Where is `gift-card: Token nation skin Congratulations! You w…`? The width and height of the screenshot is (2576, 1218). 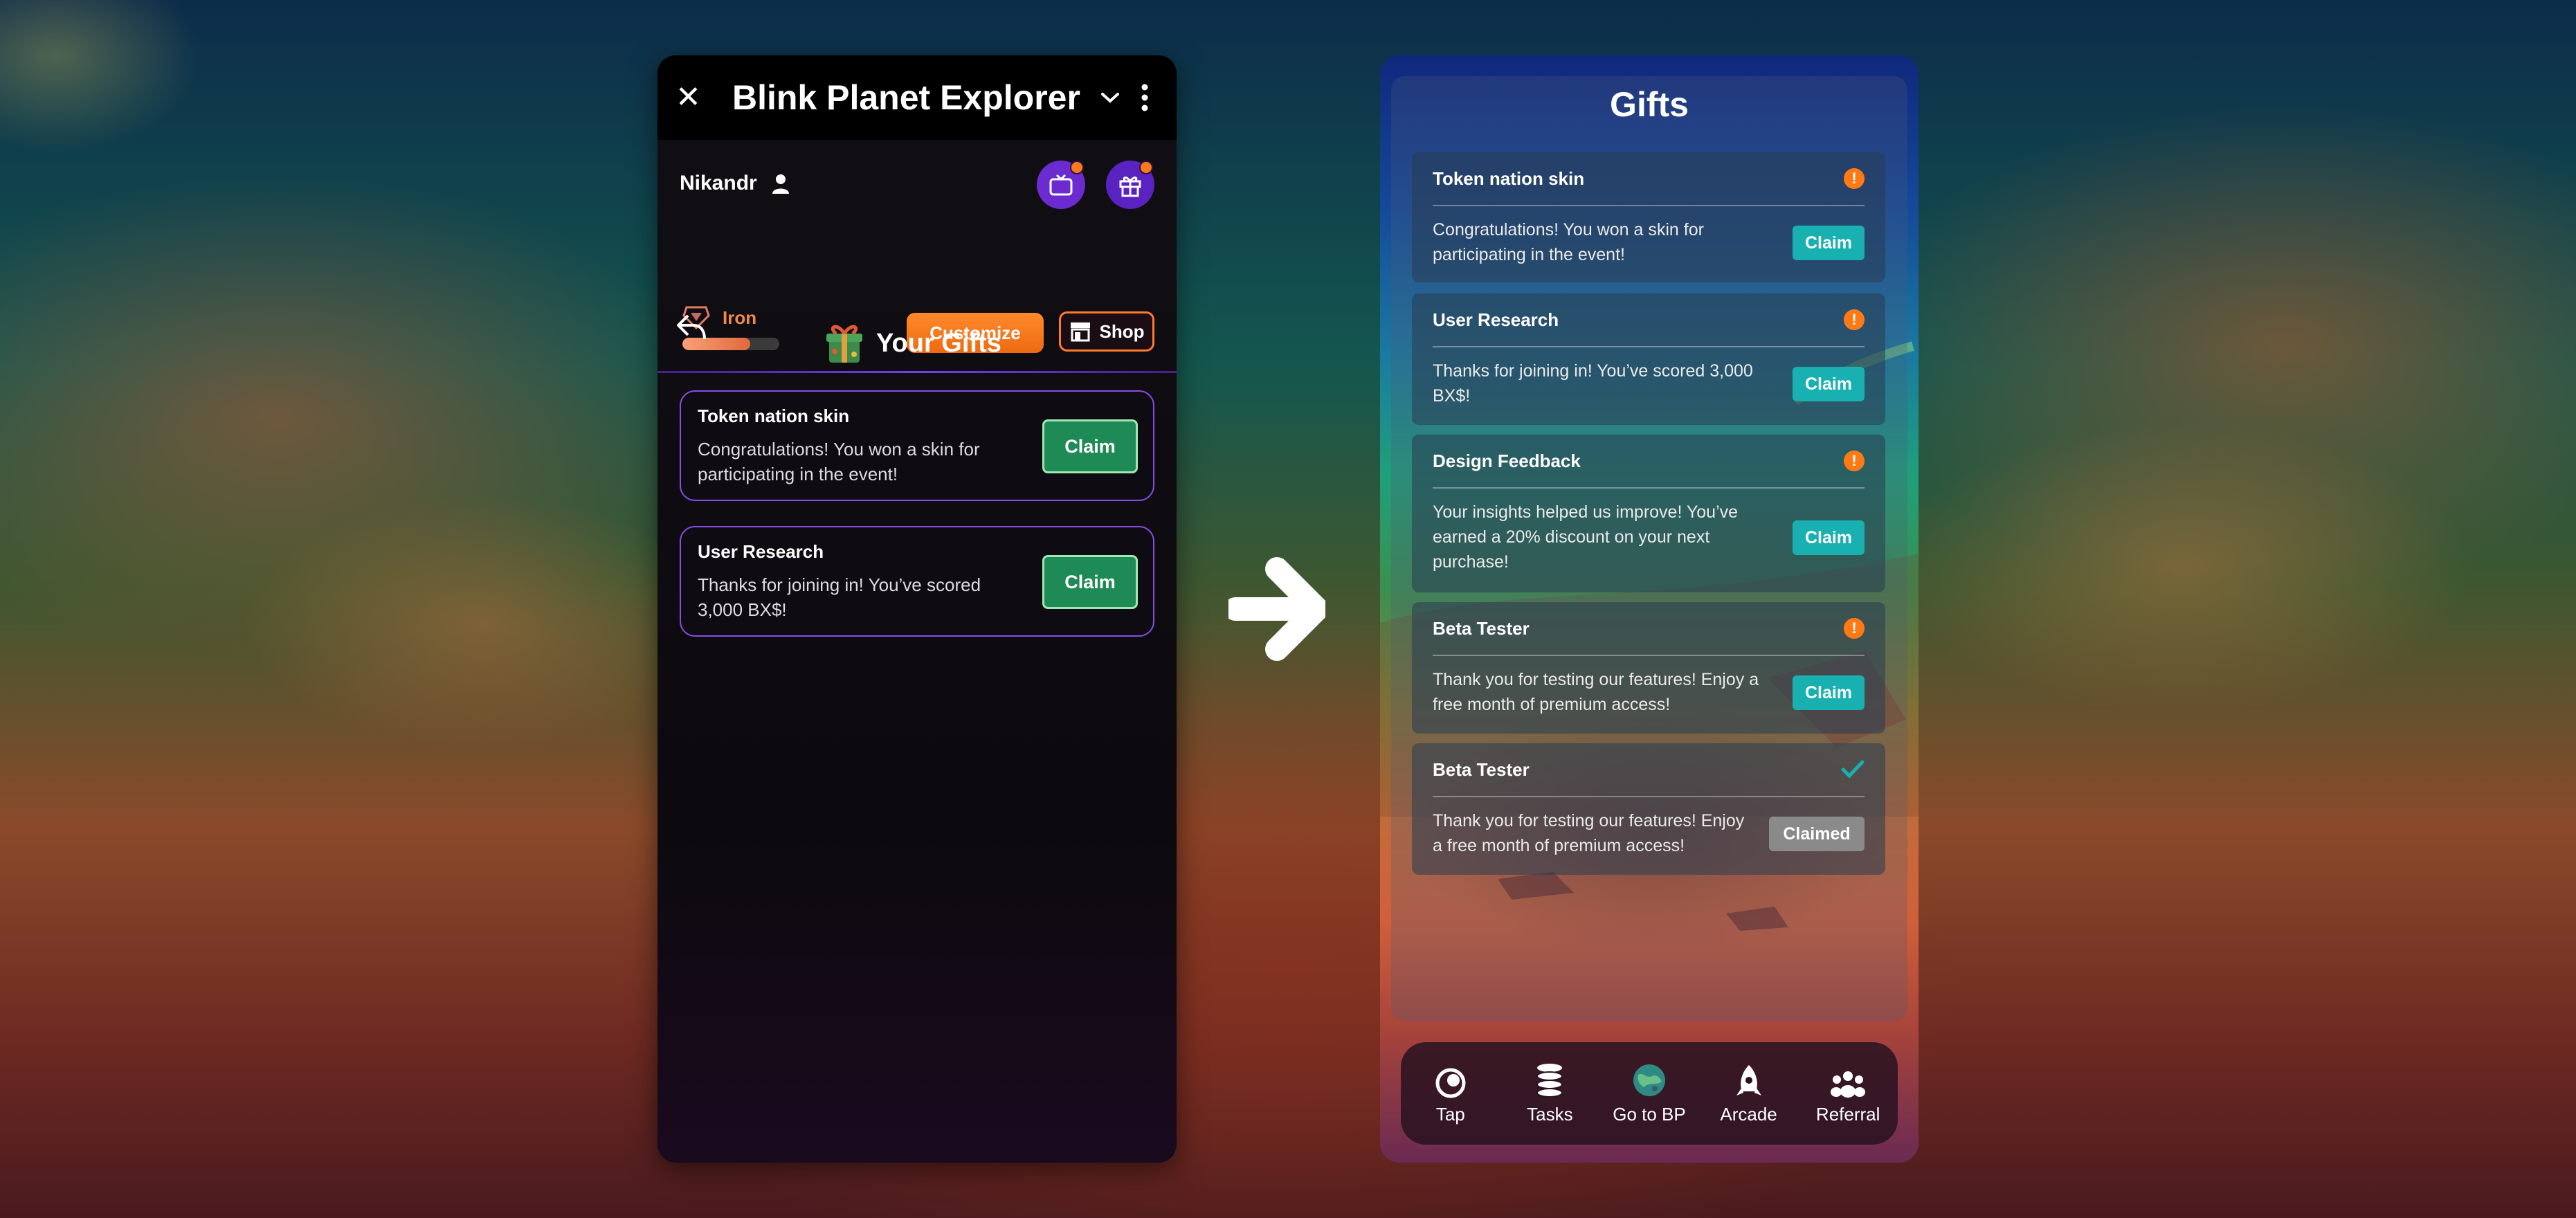 gift-card: Token nation skin Congratulations! You w… is located at coordinates (917, 445).